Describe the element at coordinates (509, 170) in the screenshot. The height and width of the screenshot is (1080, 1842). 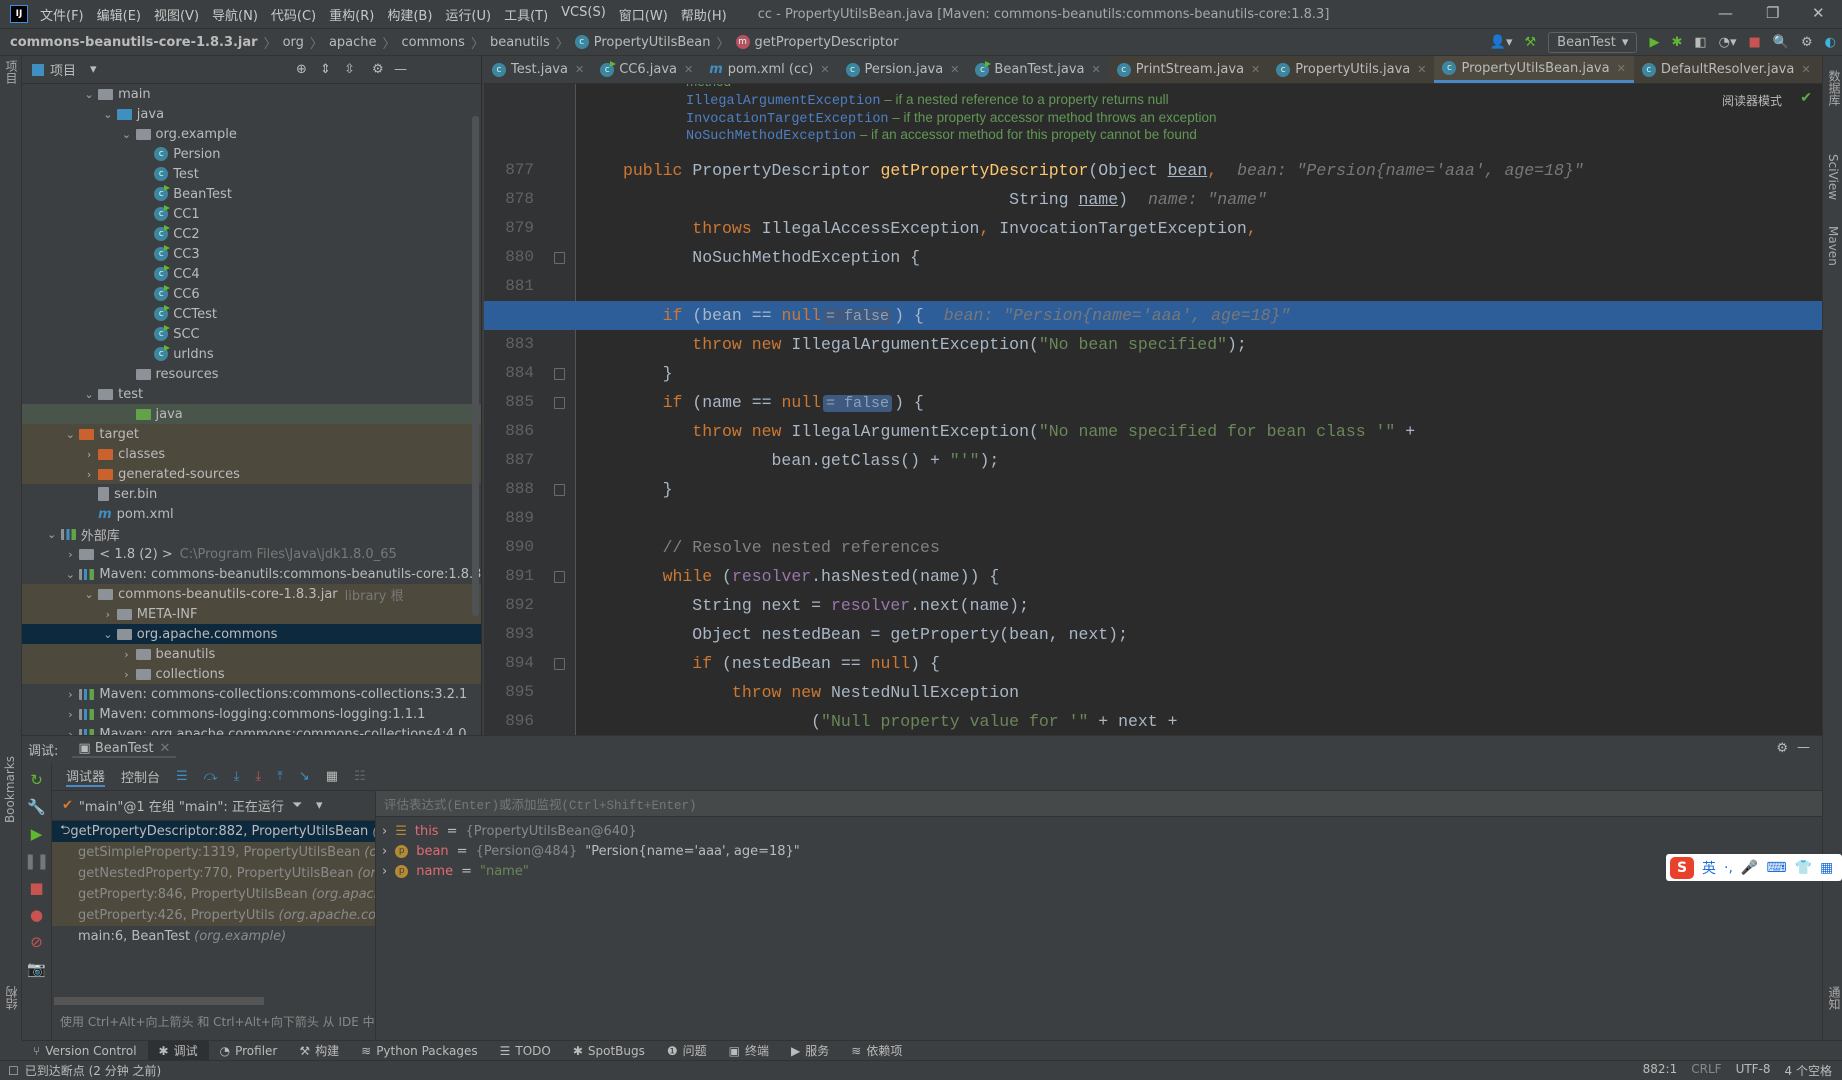
I see `line-number: 877` at that location.